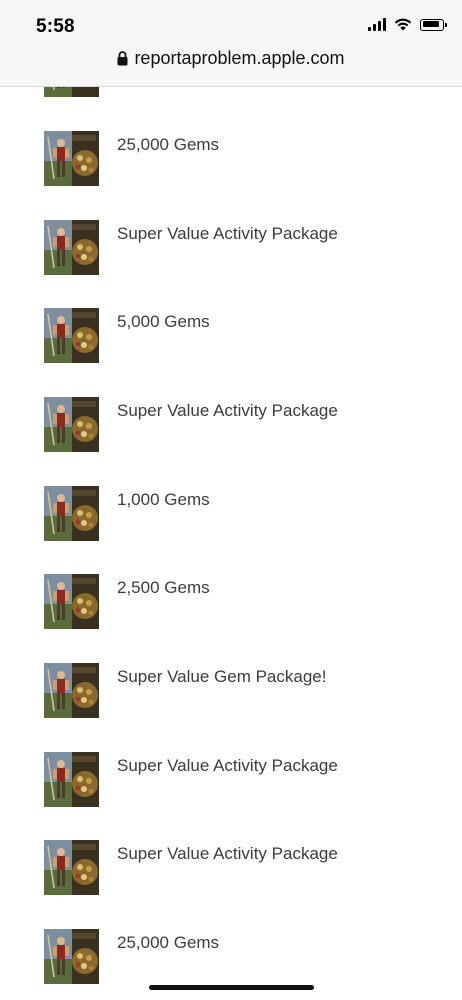 This screenshot has width=462, height=1000. Describe the element at coordinates (403, 24) in the screenshot. I see `wifi-icon` at that location.